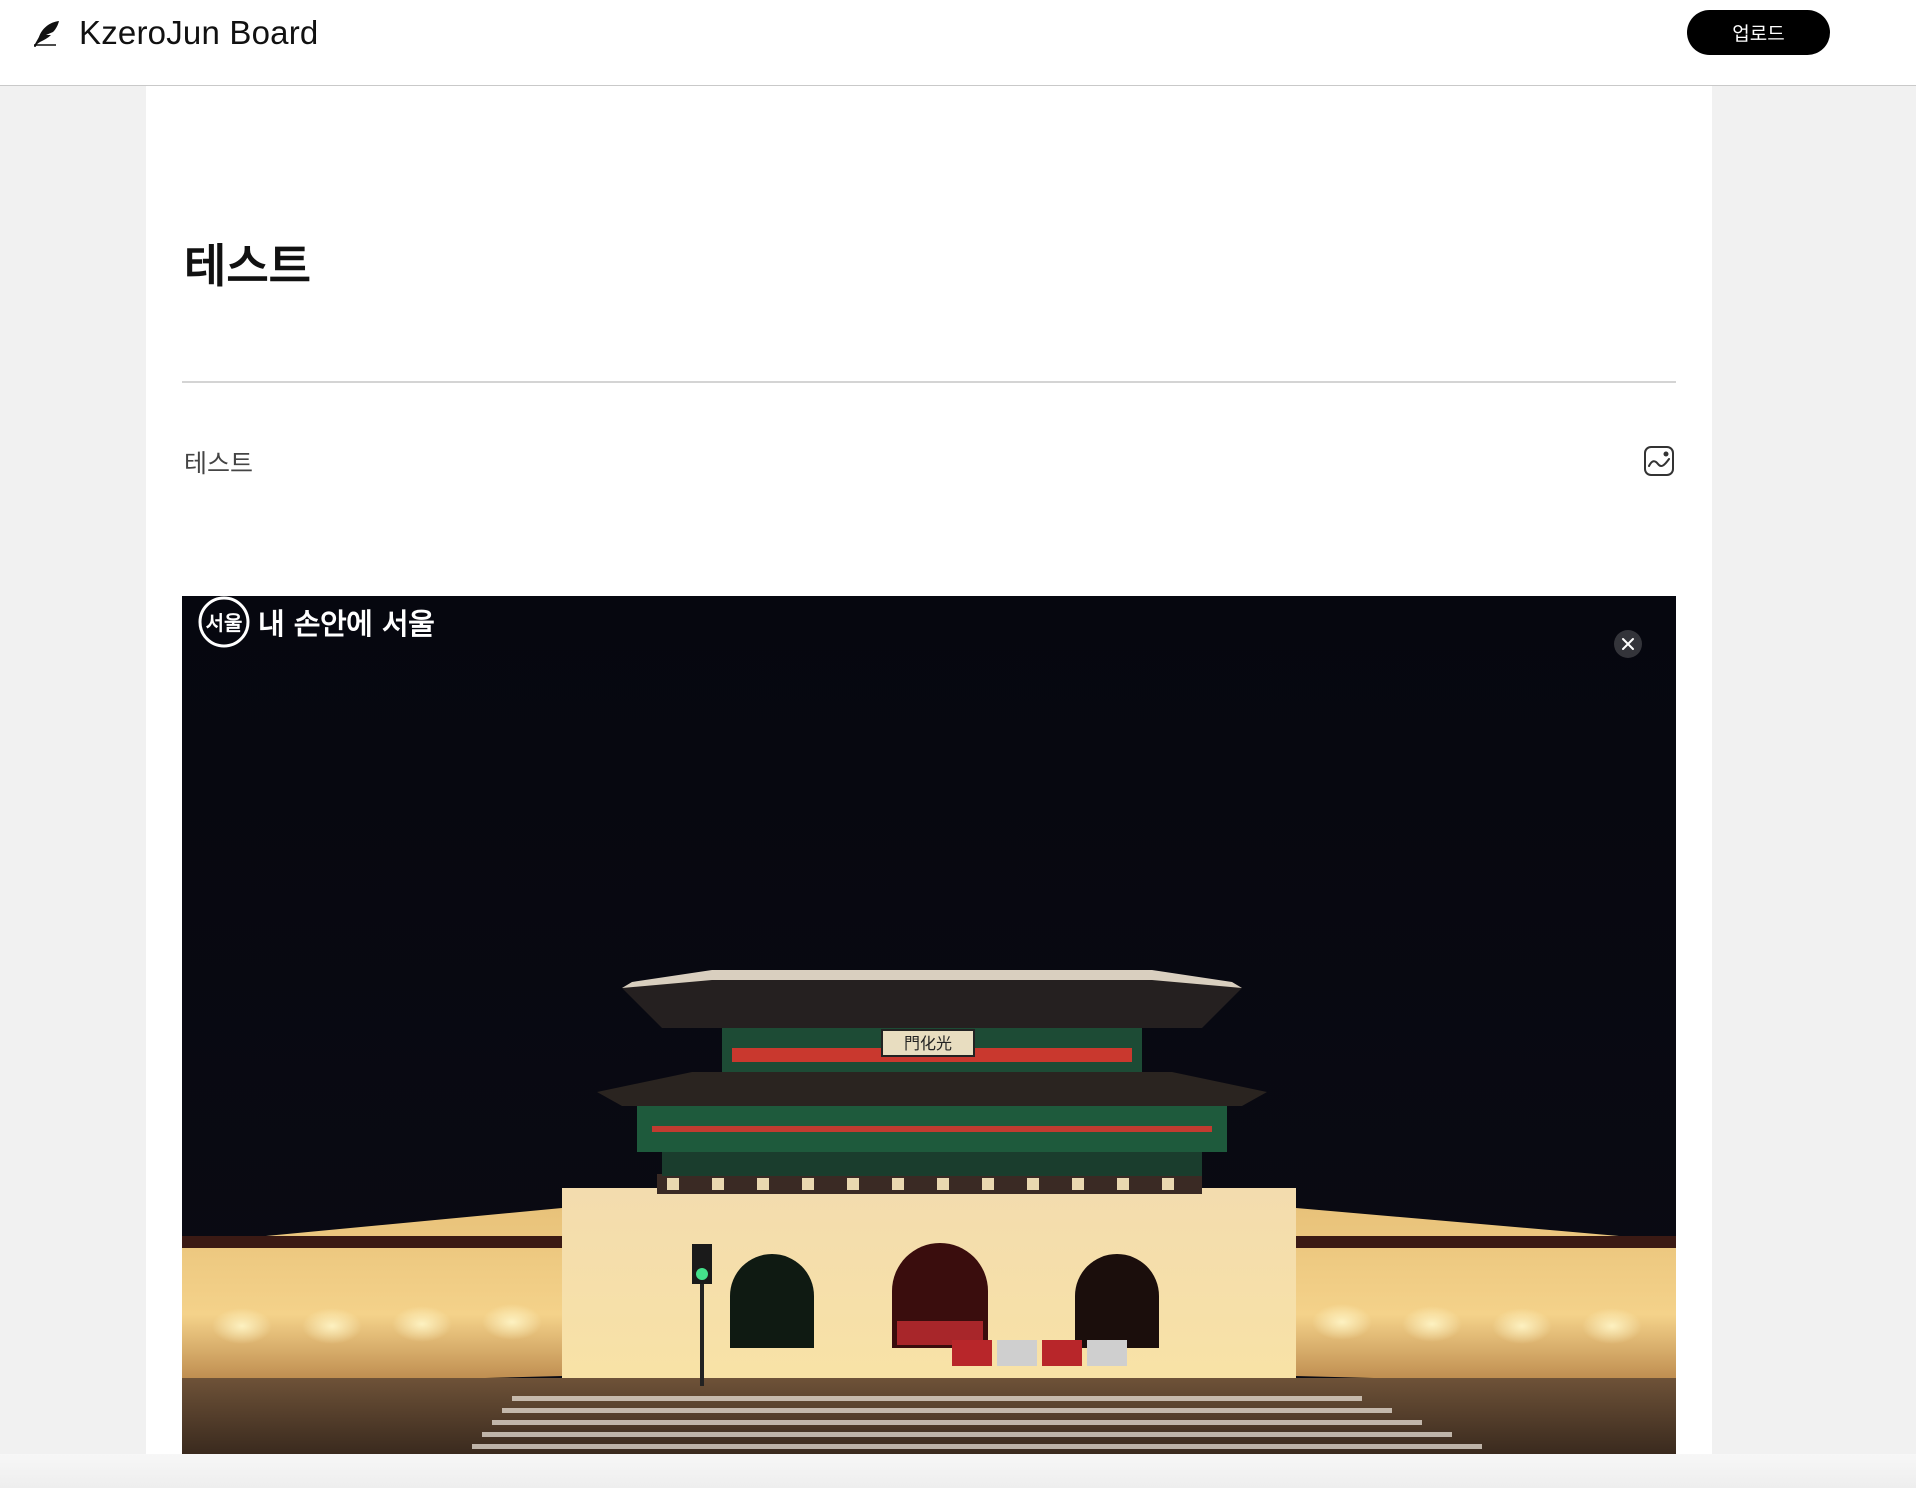  What do you see at coordinates (247, 266) in the screenshot?
I see `post-title: 테스트` at bounding box center [247, 266].